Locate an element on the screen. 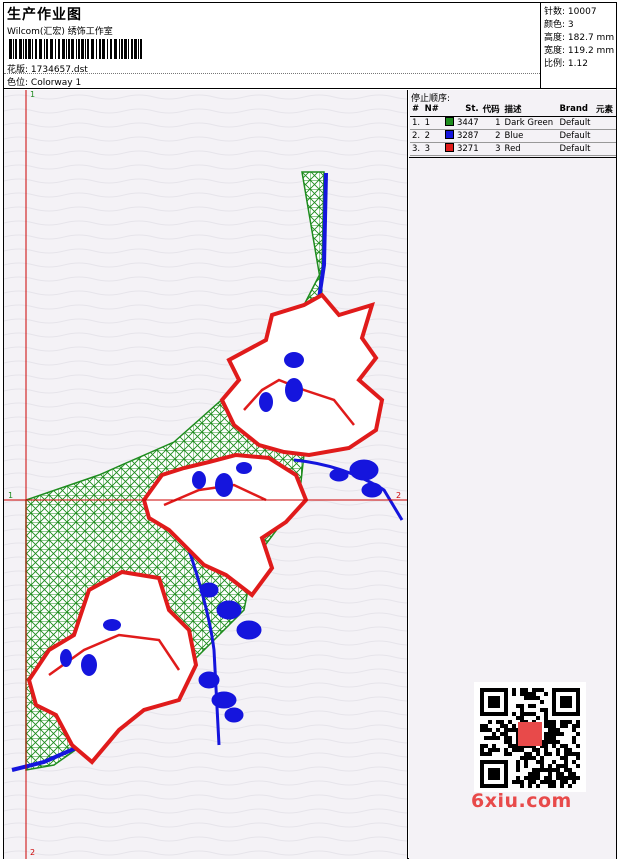  row-number: 2 is located at coordinates (432, 136).